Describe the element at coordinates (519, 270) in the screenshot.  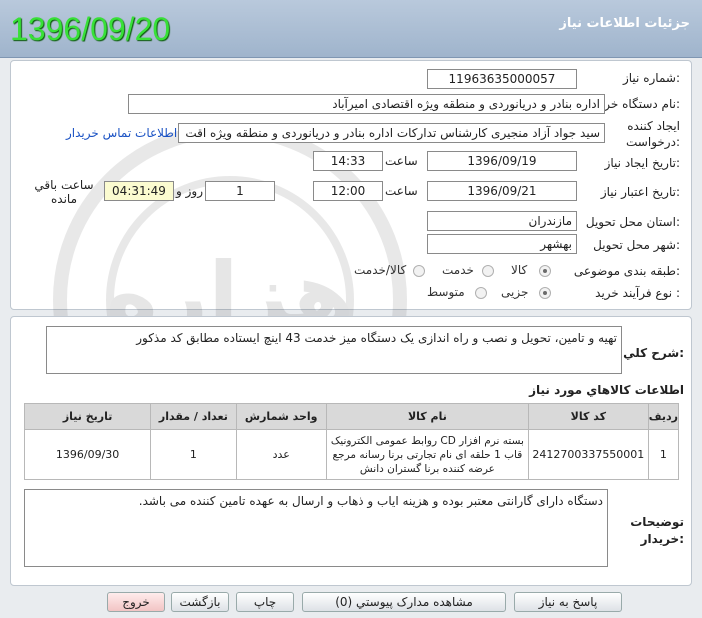
I see `category-option-goods: كالا` at that location.